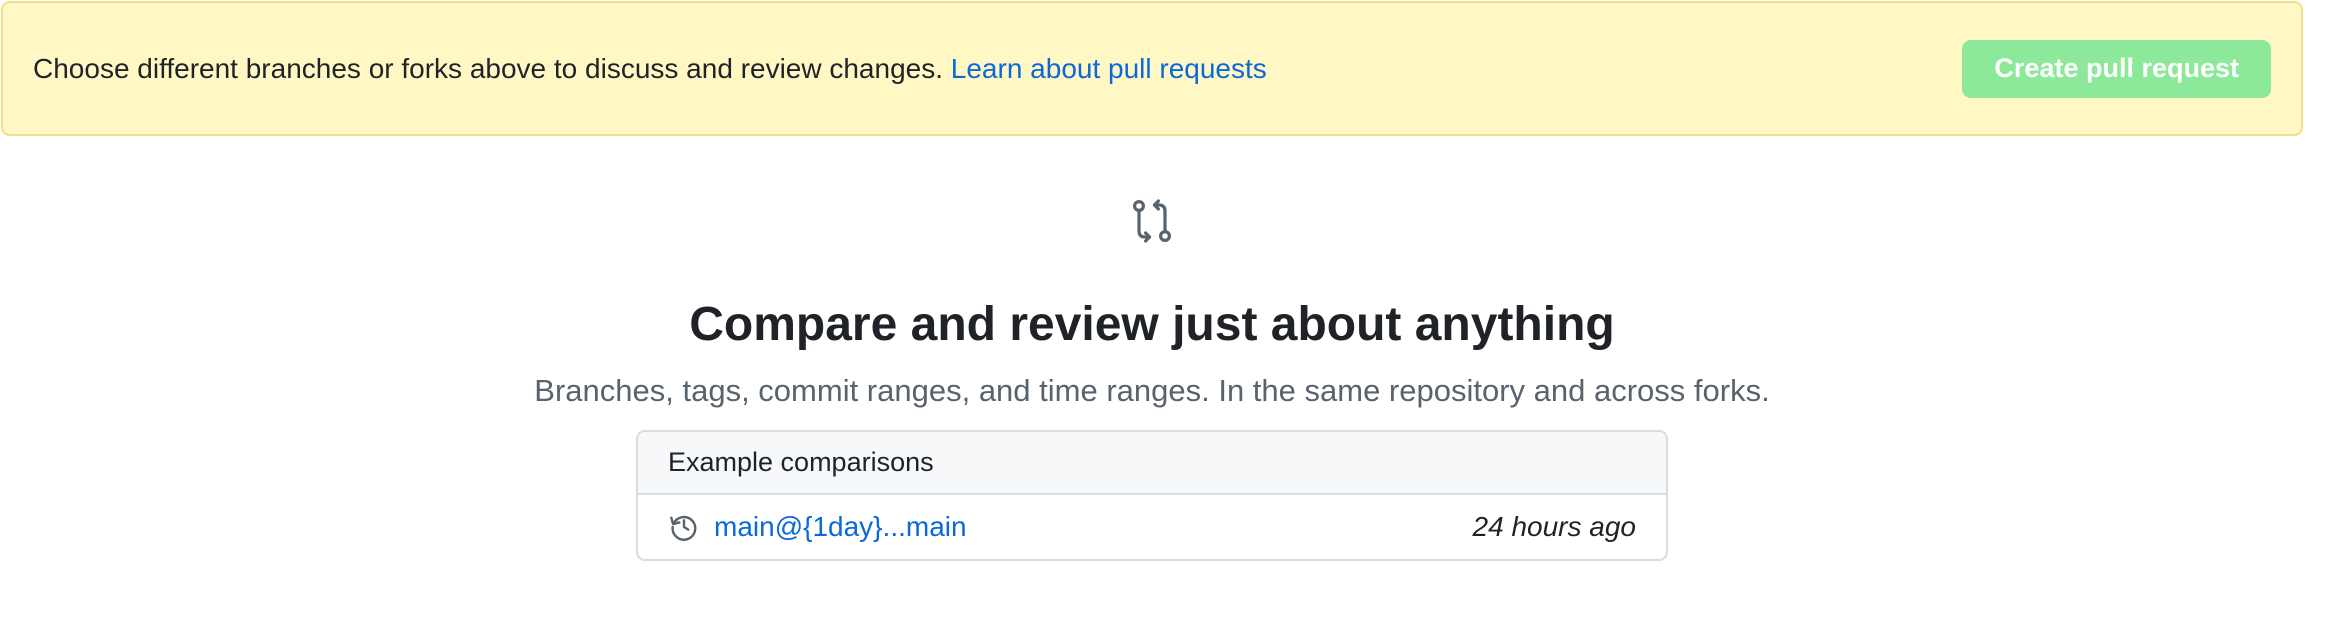 This screenshot has width=2328, height=619. What do you see at coordinates (1152, 463) in the screenshot?
I see `example-comparisons-header: Example comparisons` at bounding box center [1152, 463].